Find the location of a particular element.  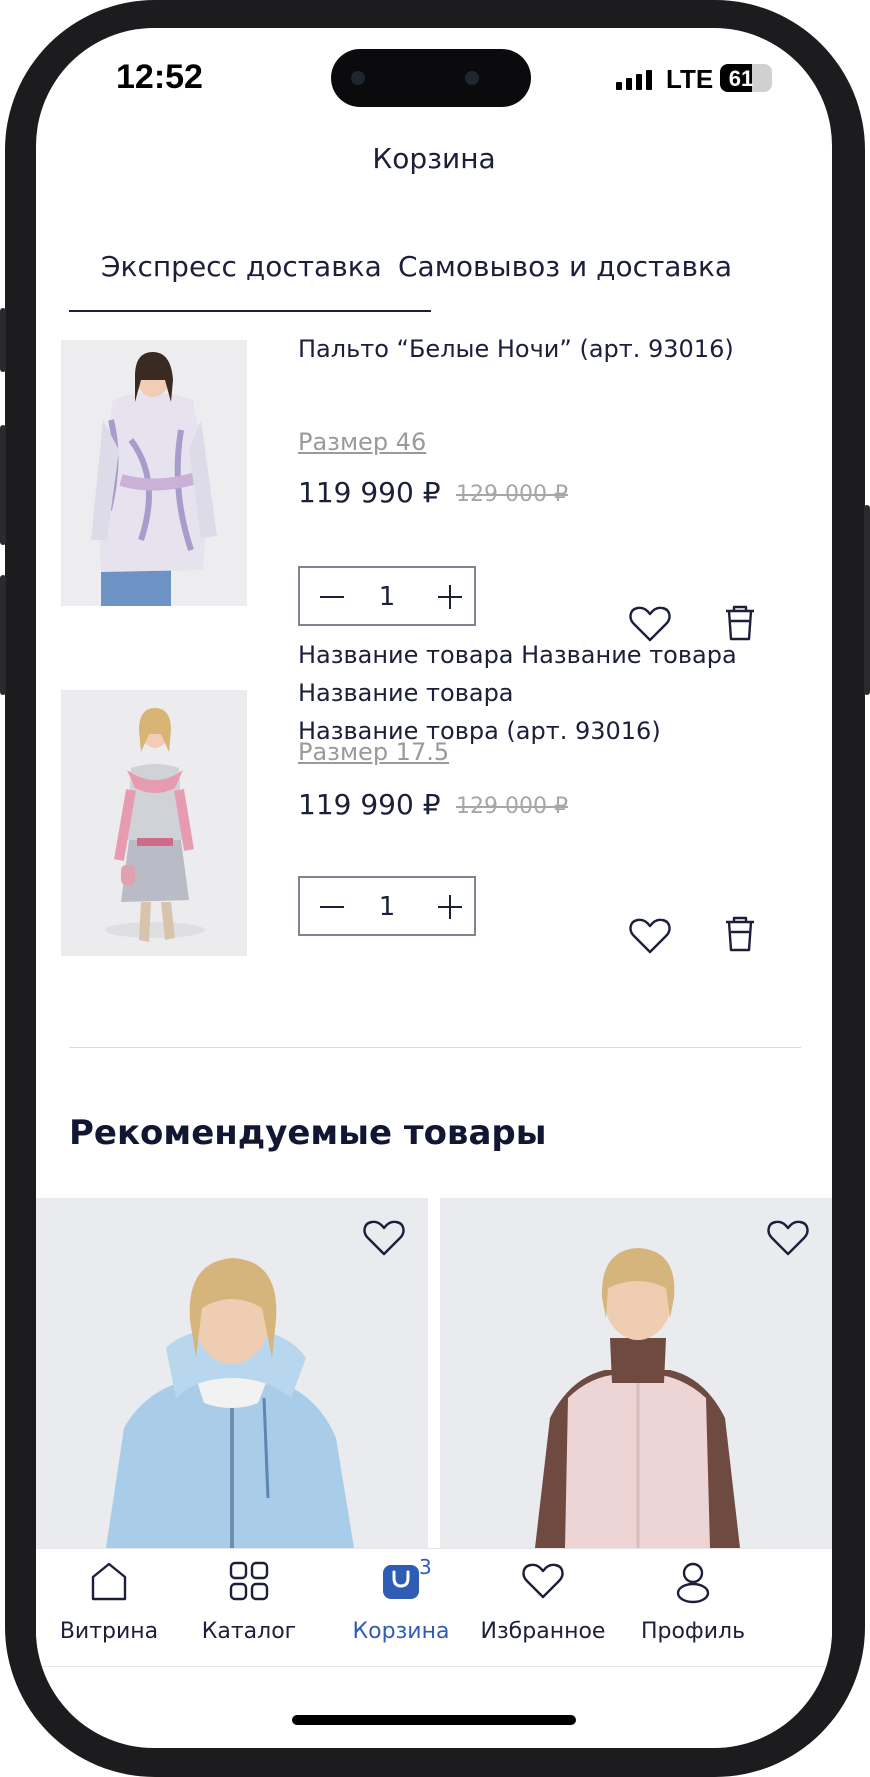

nav-label: Каталог is located at coordinates (249, 1631).